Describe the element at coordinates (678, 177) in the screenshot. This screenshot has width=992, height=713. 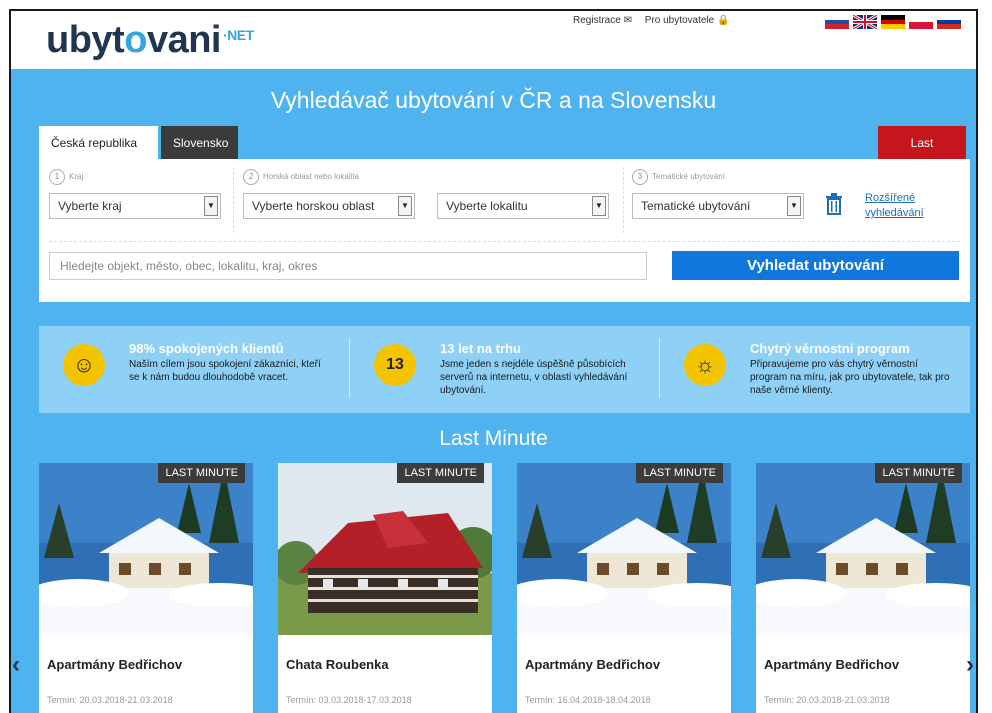
I see `tematicke-label: 3 Tematické ubytování` at that location.